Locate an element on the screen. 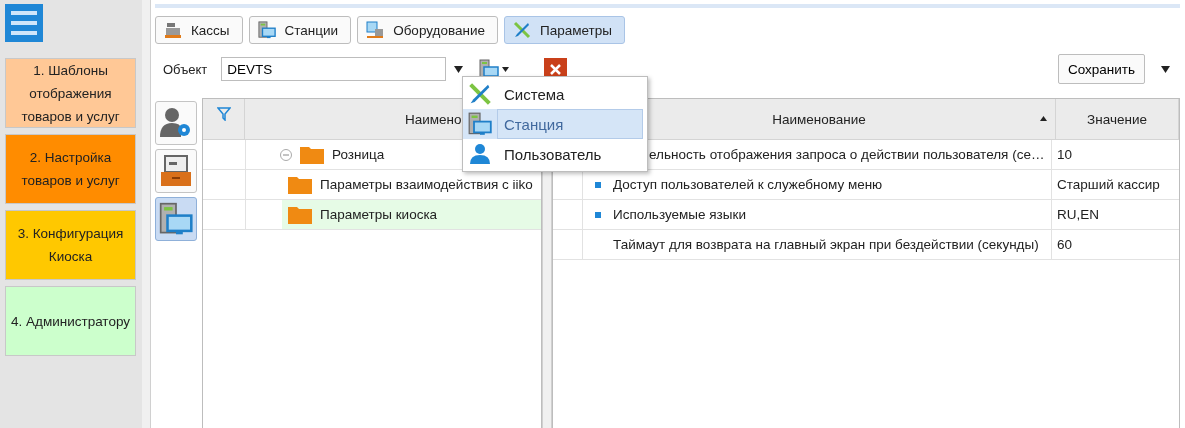  save-button: Сохранить is located at coordinates (1101, 69).